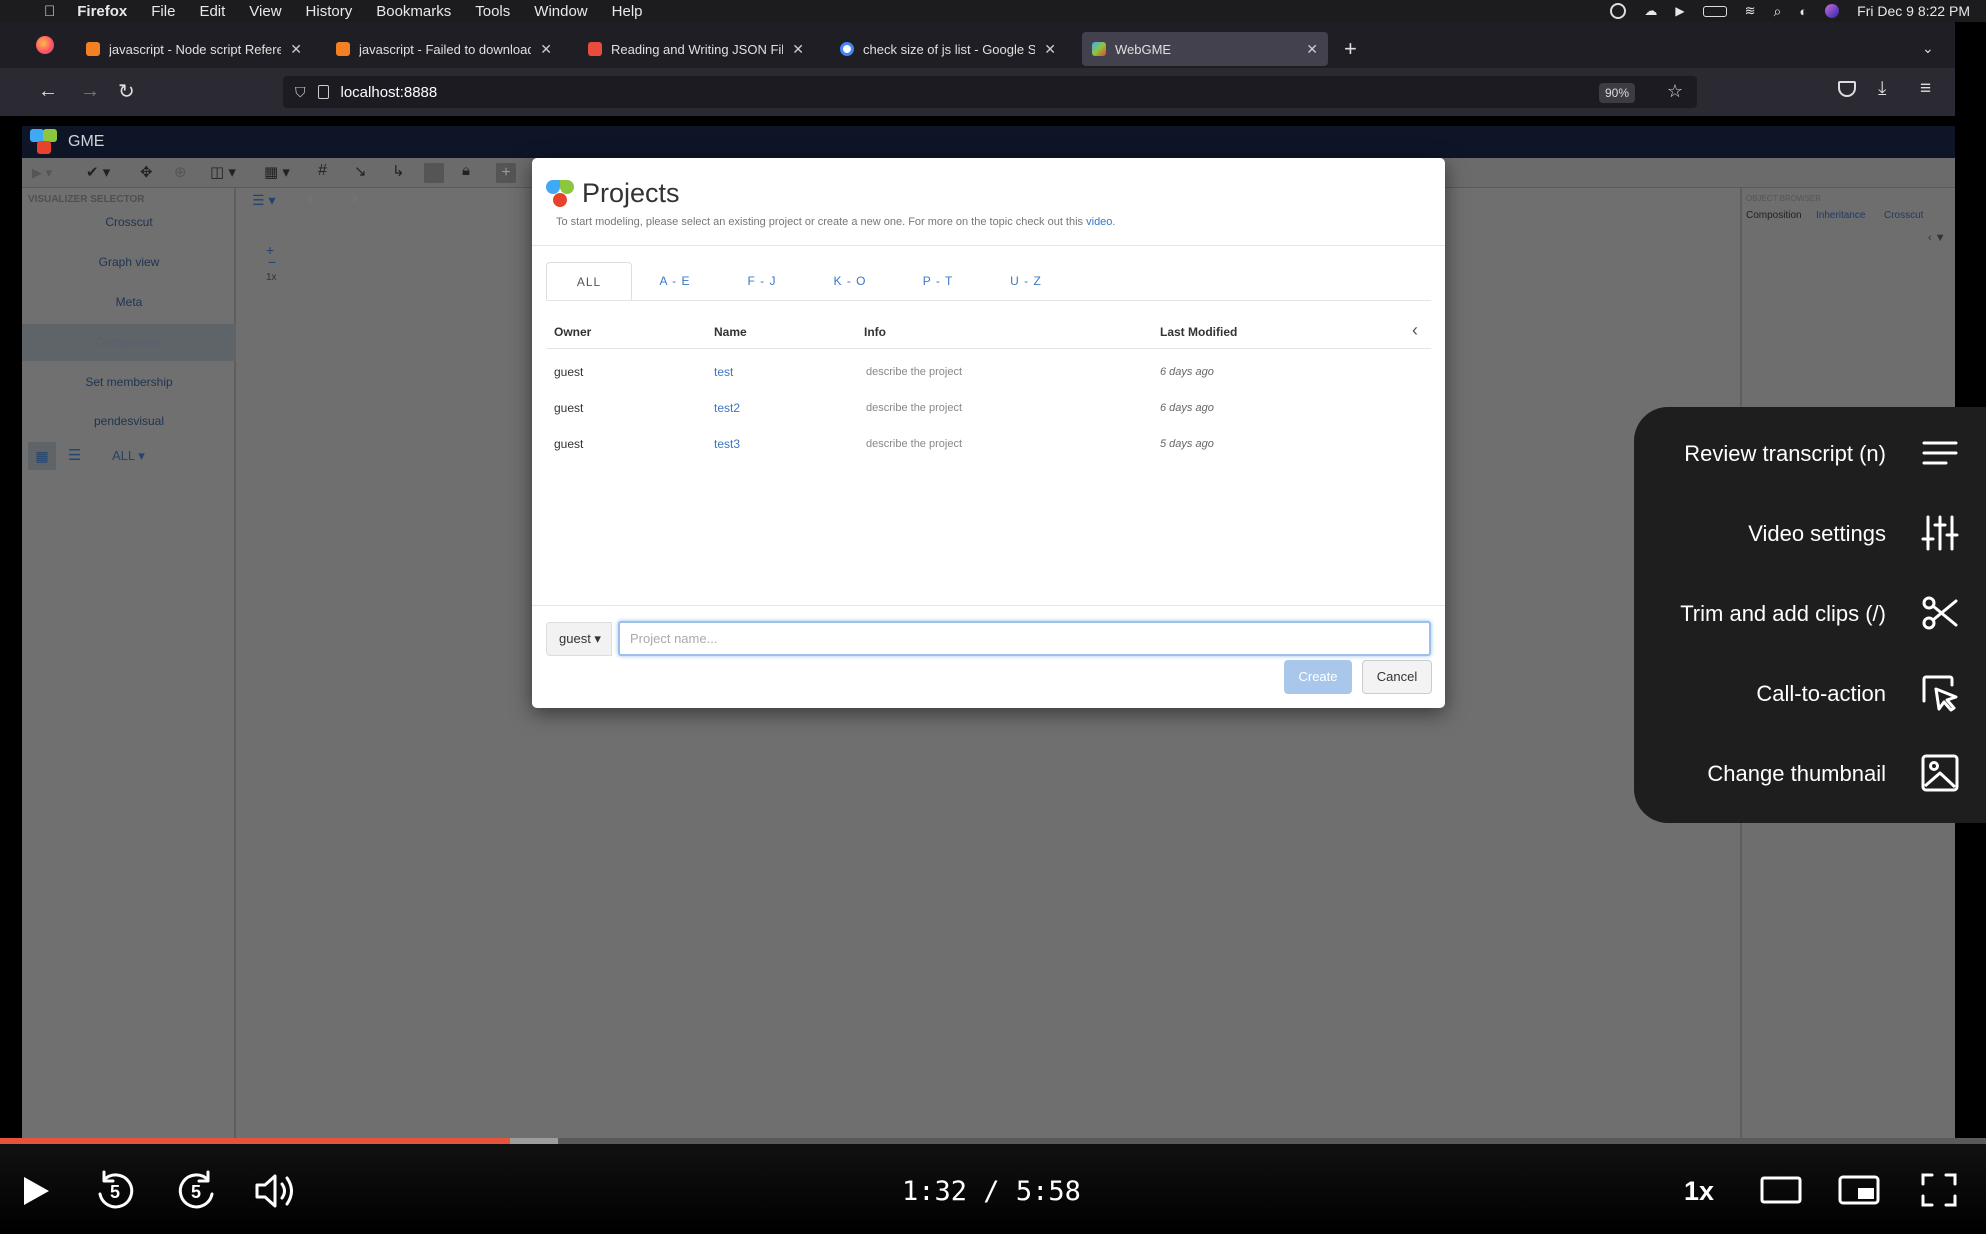  I want to click on change-thumbnail-item: Change thumbnail, so click(1796, 774).